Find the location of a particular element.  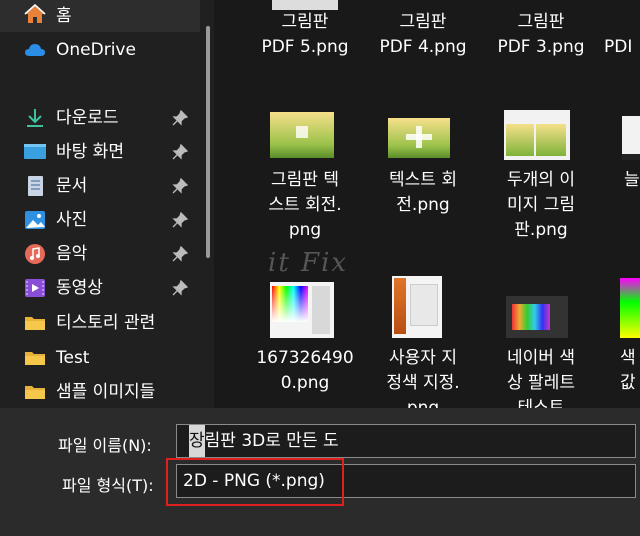

sidebar-item-sample-images: 샘플 이미지들 is located at coordinates (100, 392).